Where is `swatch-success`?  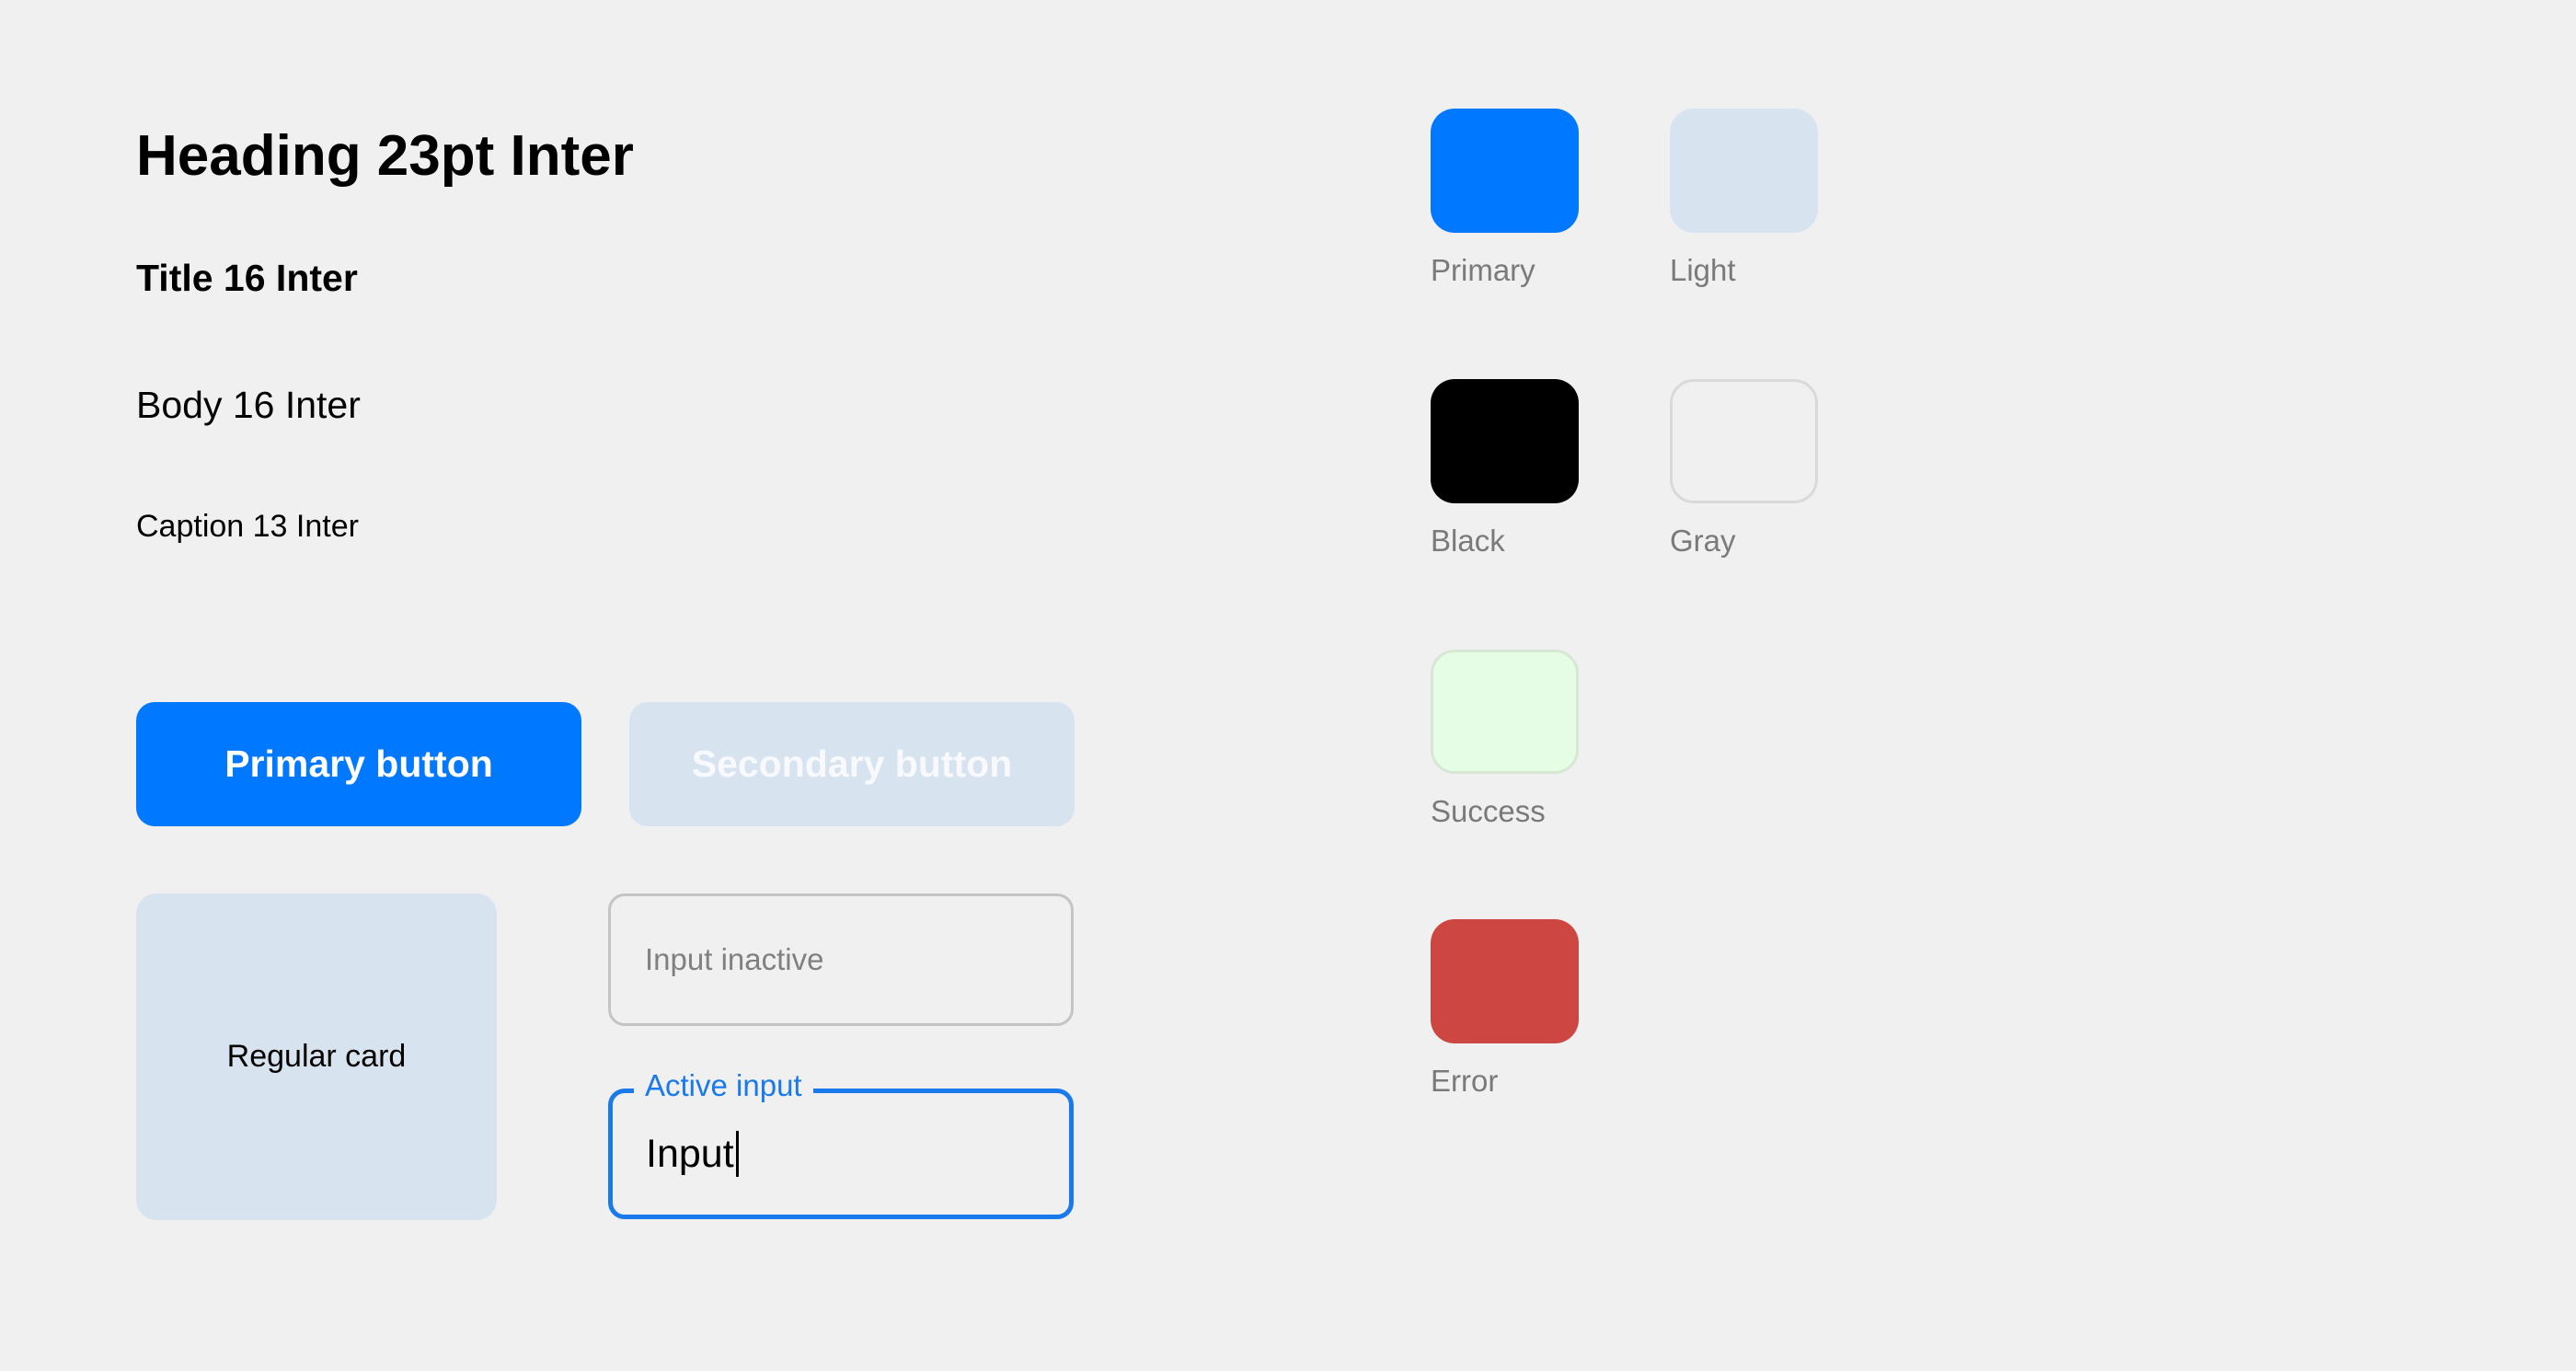
swatch-success is located at coordinates (1505, 712).